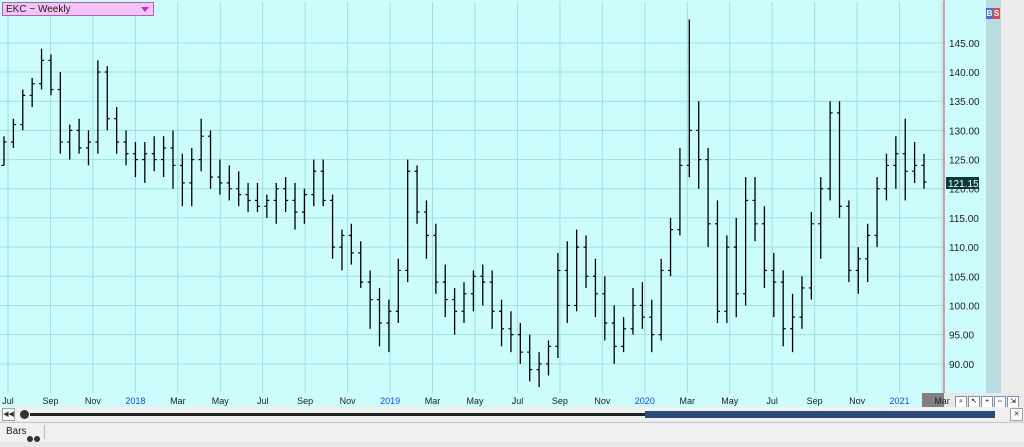  Describe the element at coordinates (996, 13) in the screenshot. I see `sell-button: S` at that location.